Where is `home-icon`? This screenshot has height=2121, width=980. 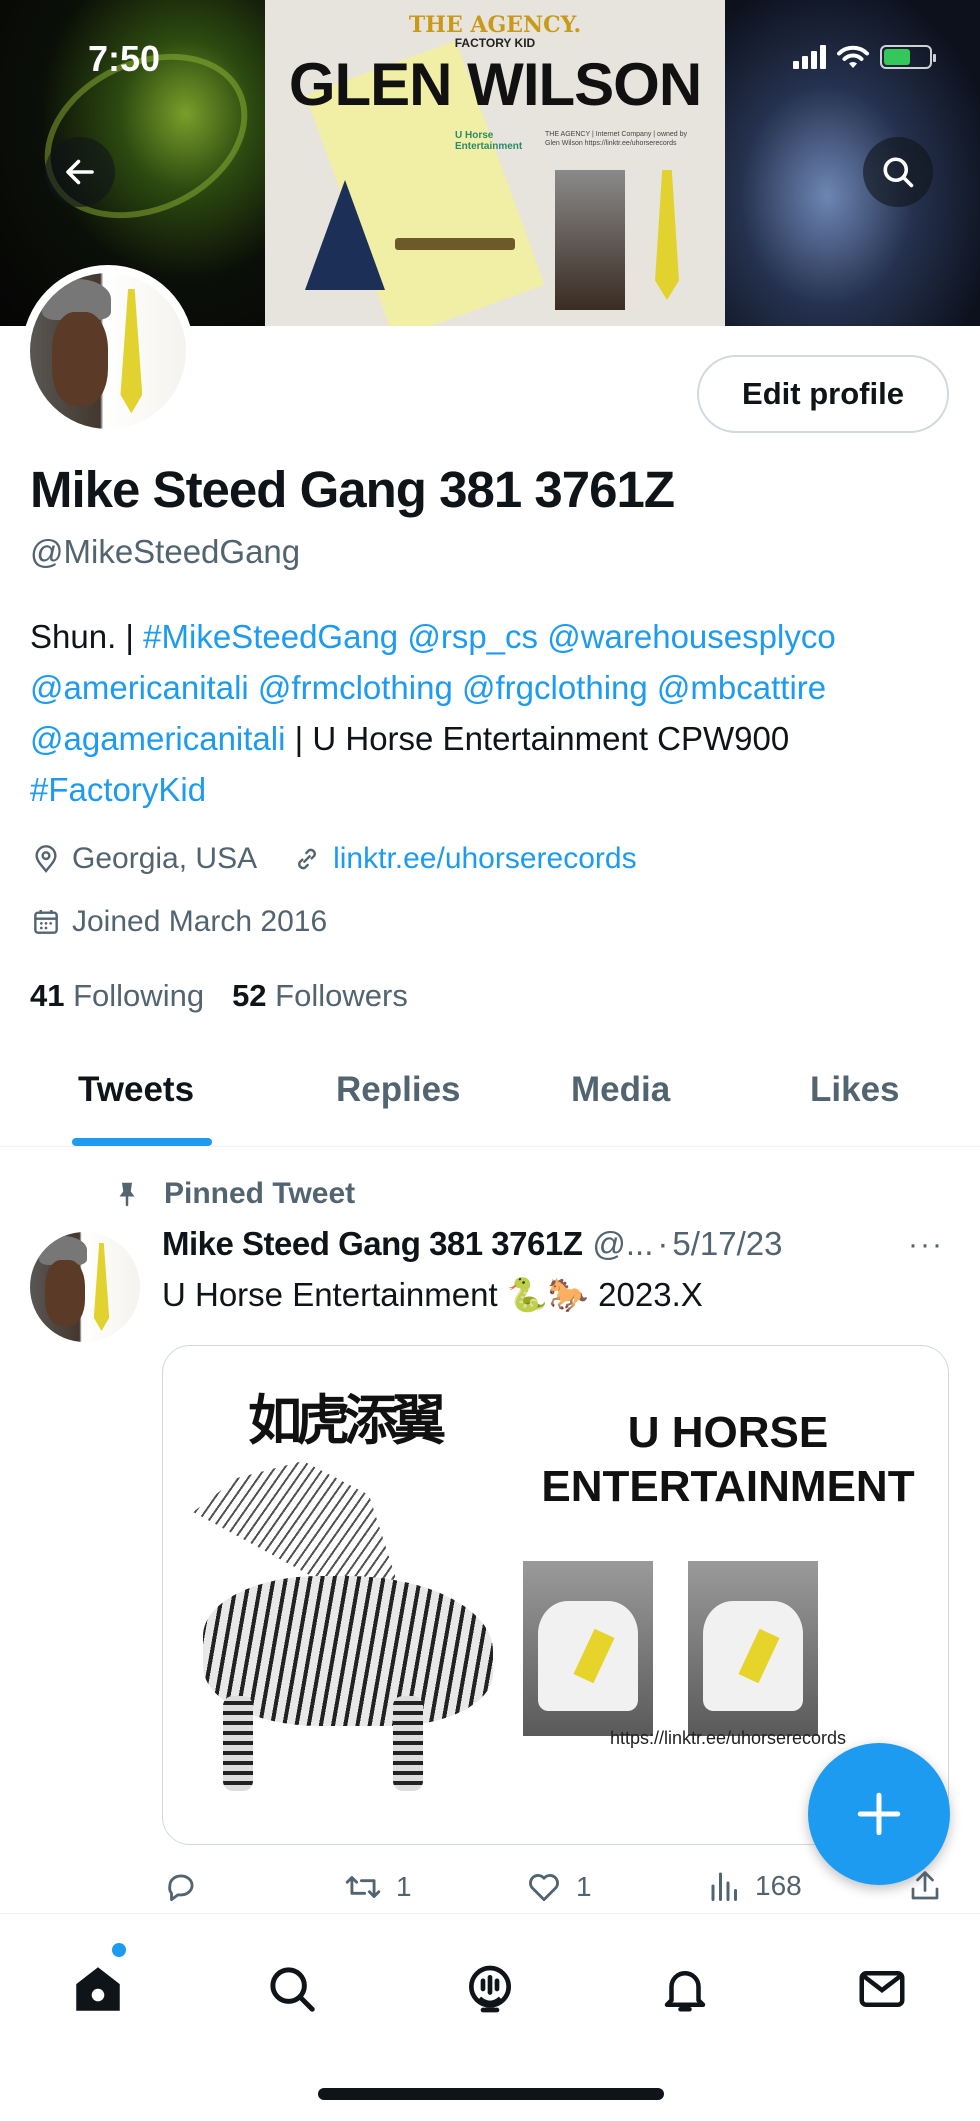 home-icon is located at coordinates (98, 1989).